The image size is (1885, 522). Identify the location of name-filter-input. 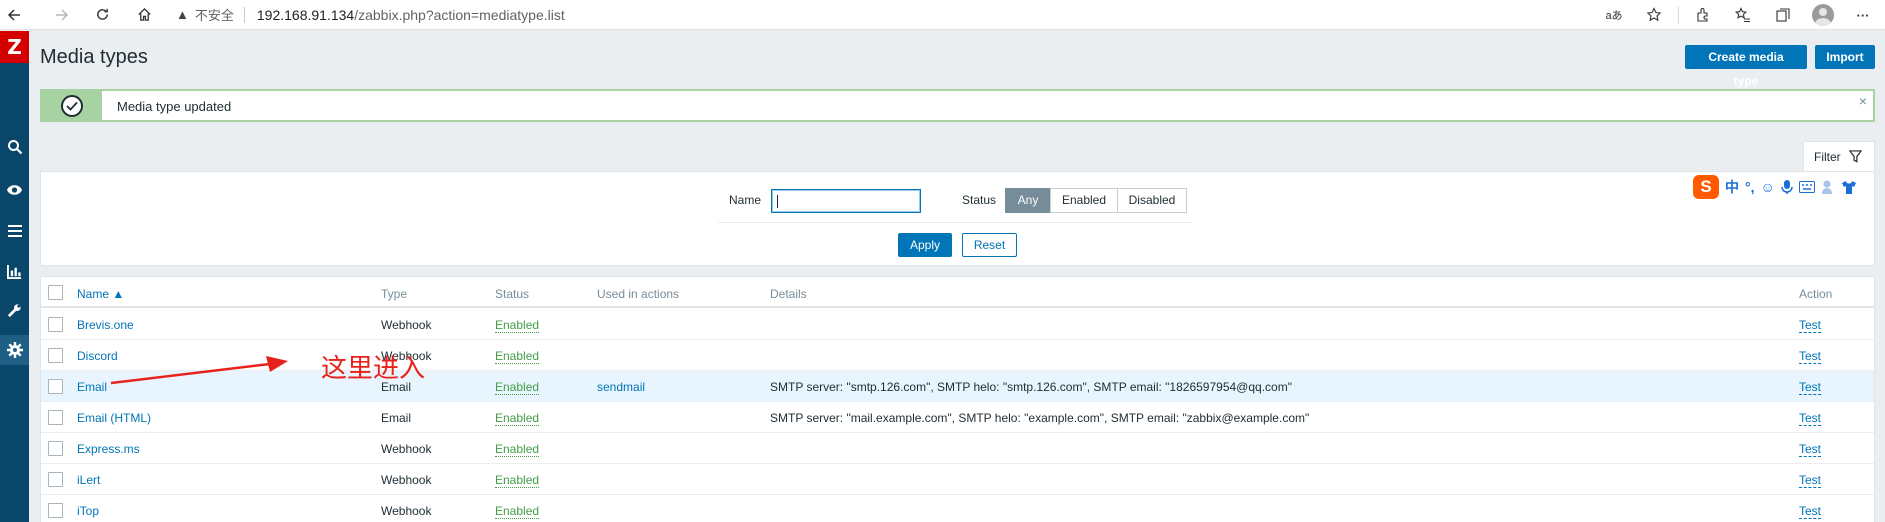
(846, 201).